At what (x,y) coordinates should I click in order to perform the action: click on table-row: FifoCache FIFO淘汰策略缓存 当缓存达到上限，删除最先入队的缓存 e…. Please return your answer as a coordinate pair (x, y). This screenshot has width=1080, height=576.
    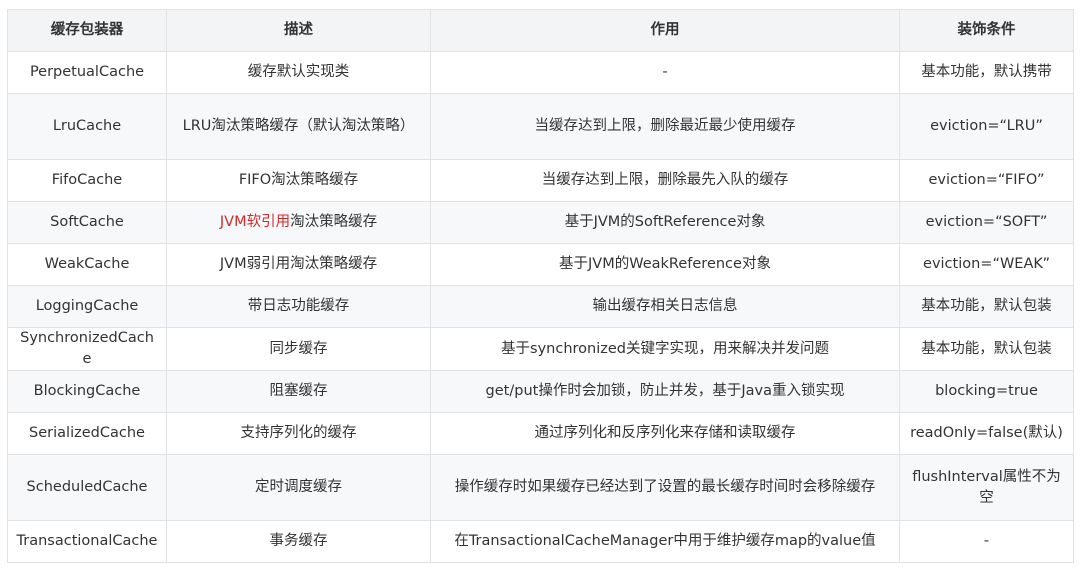
    Looking at the image, I should click on (540, 180).